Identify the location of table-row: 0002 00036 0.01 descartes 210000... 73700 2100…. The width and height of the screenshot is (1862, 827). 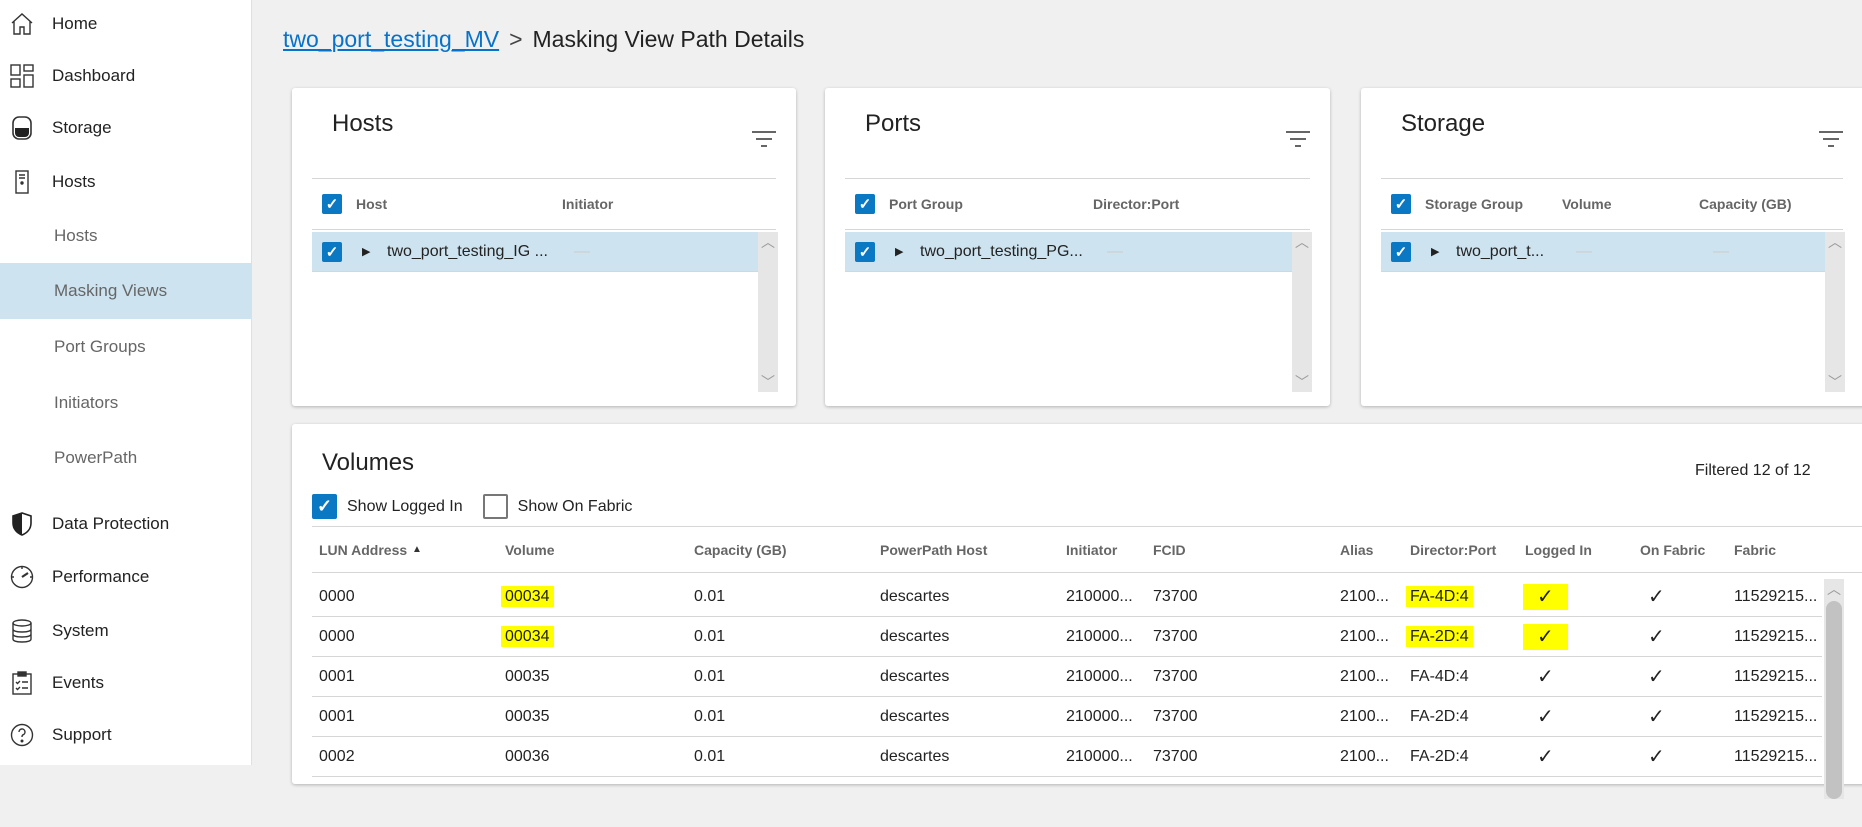
(1067, 757).